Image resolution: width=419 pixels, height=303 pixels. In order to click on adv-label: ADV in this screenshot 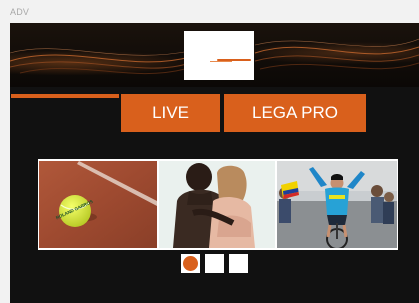, I will do `click(20, 12)`.